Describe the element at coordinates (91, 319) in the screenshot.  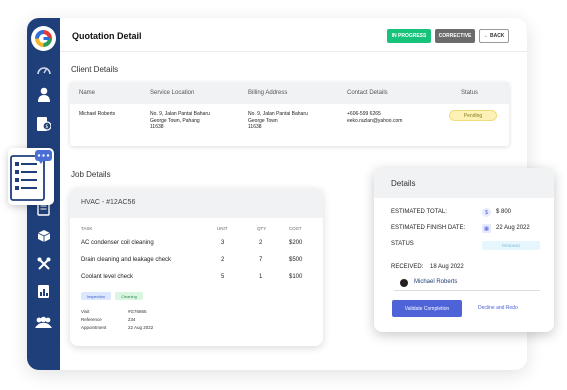
I see `meta-label: Reference` at that location.